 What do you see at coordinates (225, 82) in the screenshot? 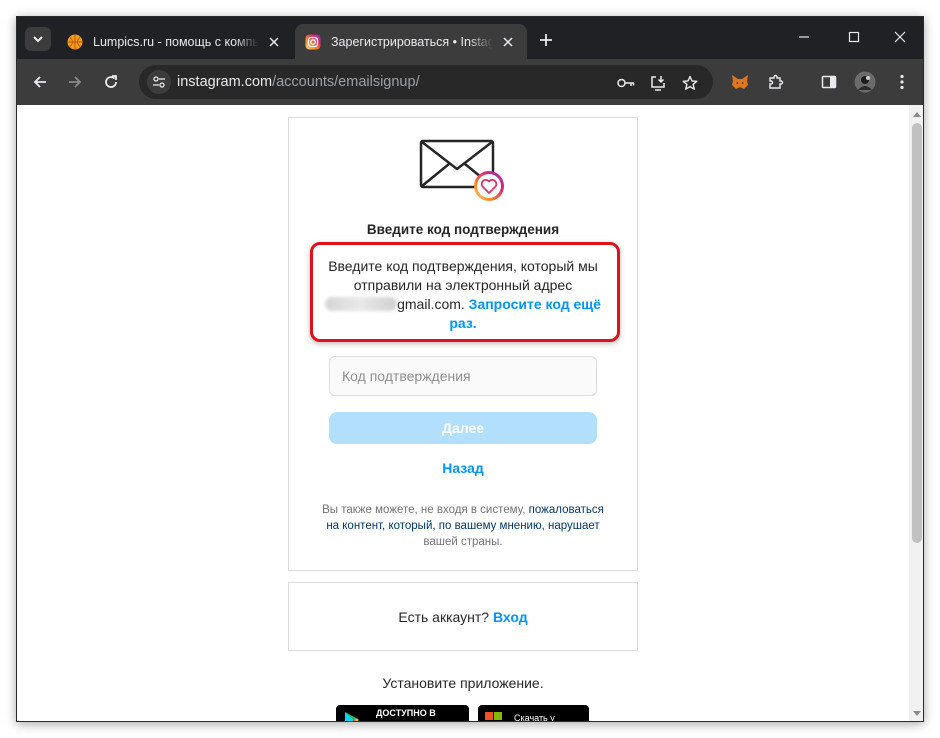
I see `url-host: instagram.com` at bounding box center [225, 82].